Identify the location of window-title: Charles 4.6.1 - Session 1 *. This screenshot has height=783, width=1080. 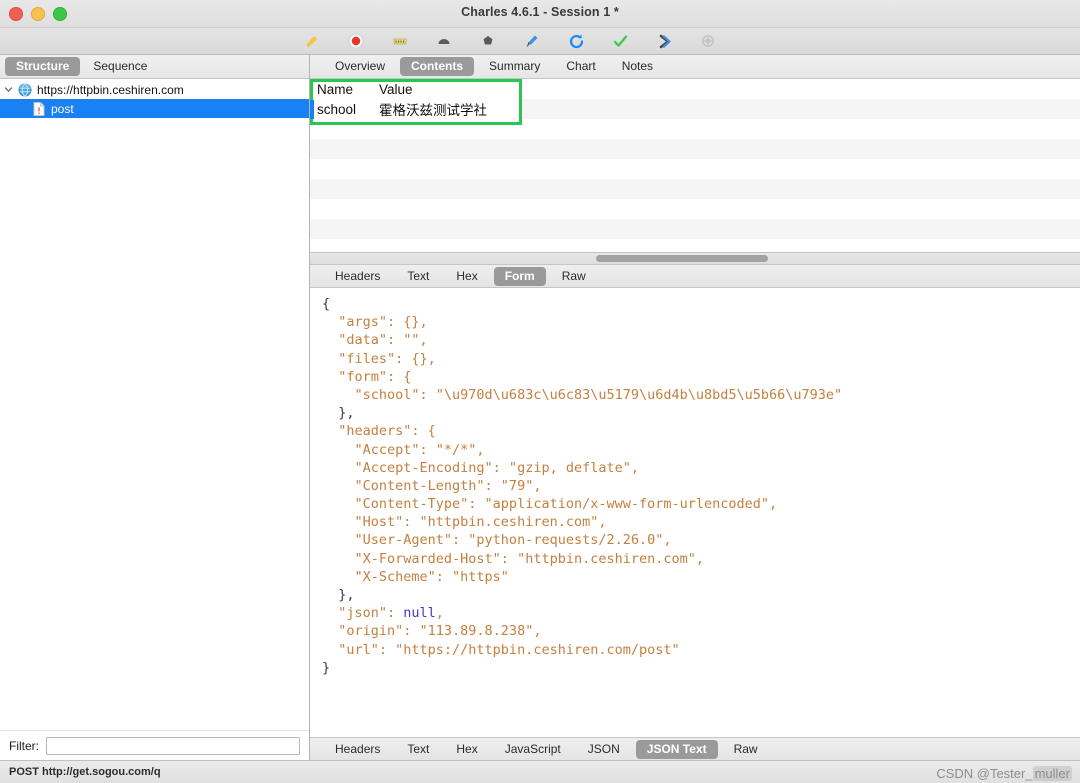
(540, 12).